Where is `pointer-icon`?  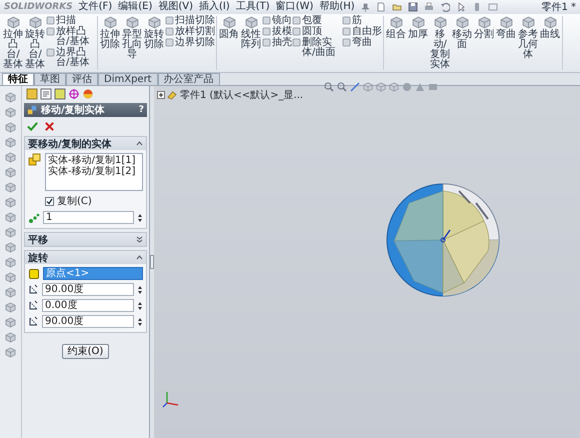
pointer-icon is located at coordinates (461, 7).